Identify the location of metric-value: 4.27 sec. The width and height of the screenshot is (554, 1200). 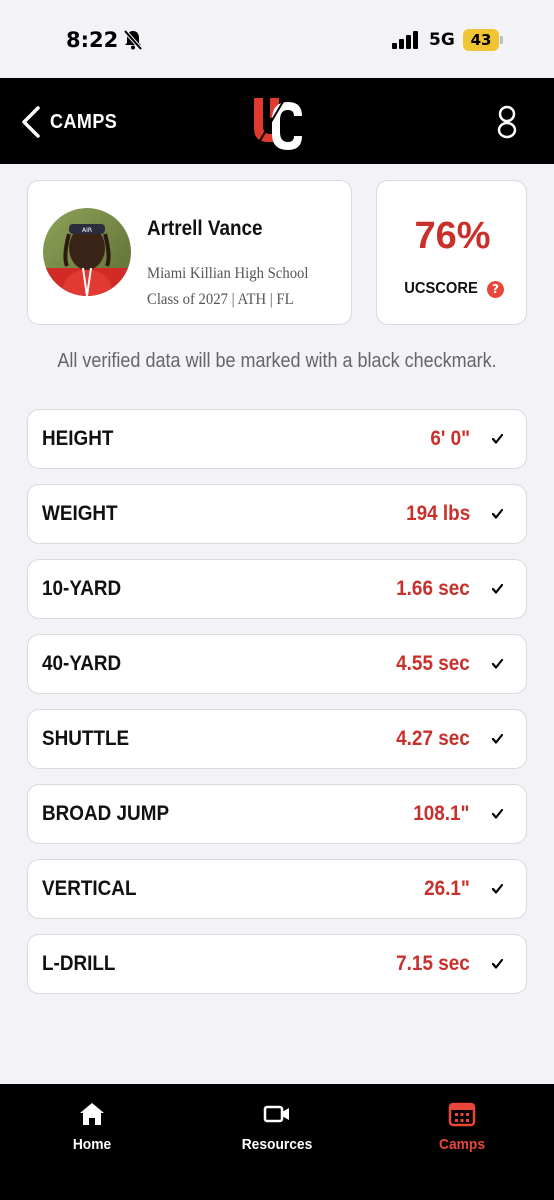
(433, 738).